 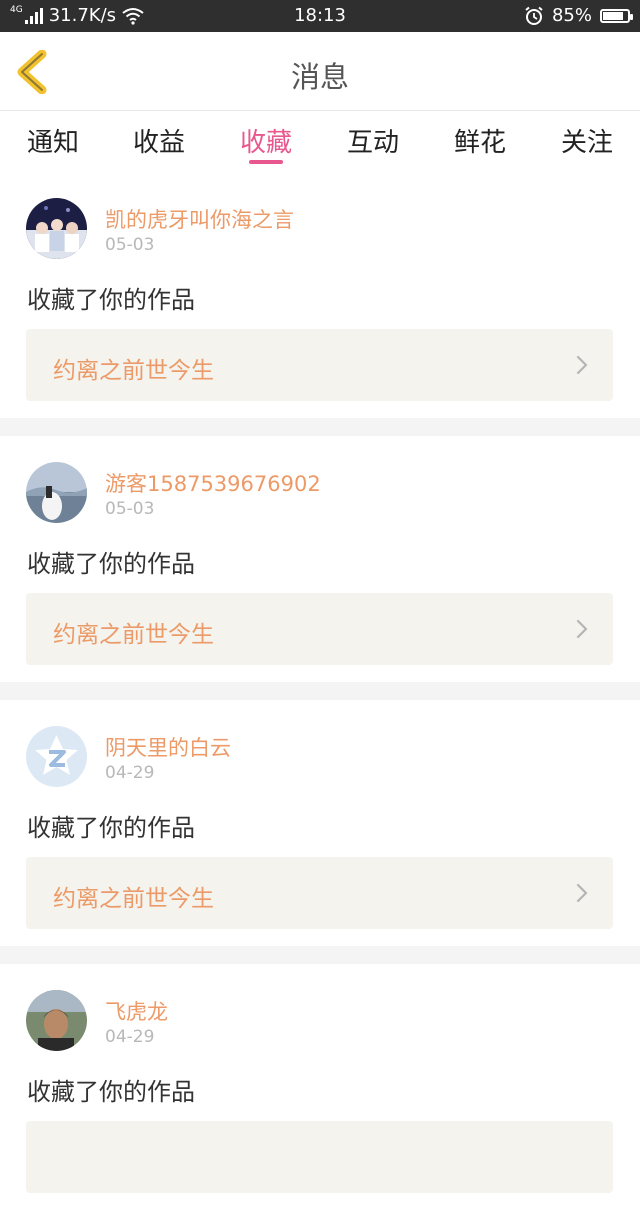 What do you see at coordinates (33, 15) in the screenshot?
I see `signal-icon` at bounding box center [33, 15].